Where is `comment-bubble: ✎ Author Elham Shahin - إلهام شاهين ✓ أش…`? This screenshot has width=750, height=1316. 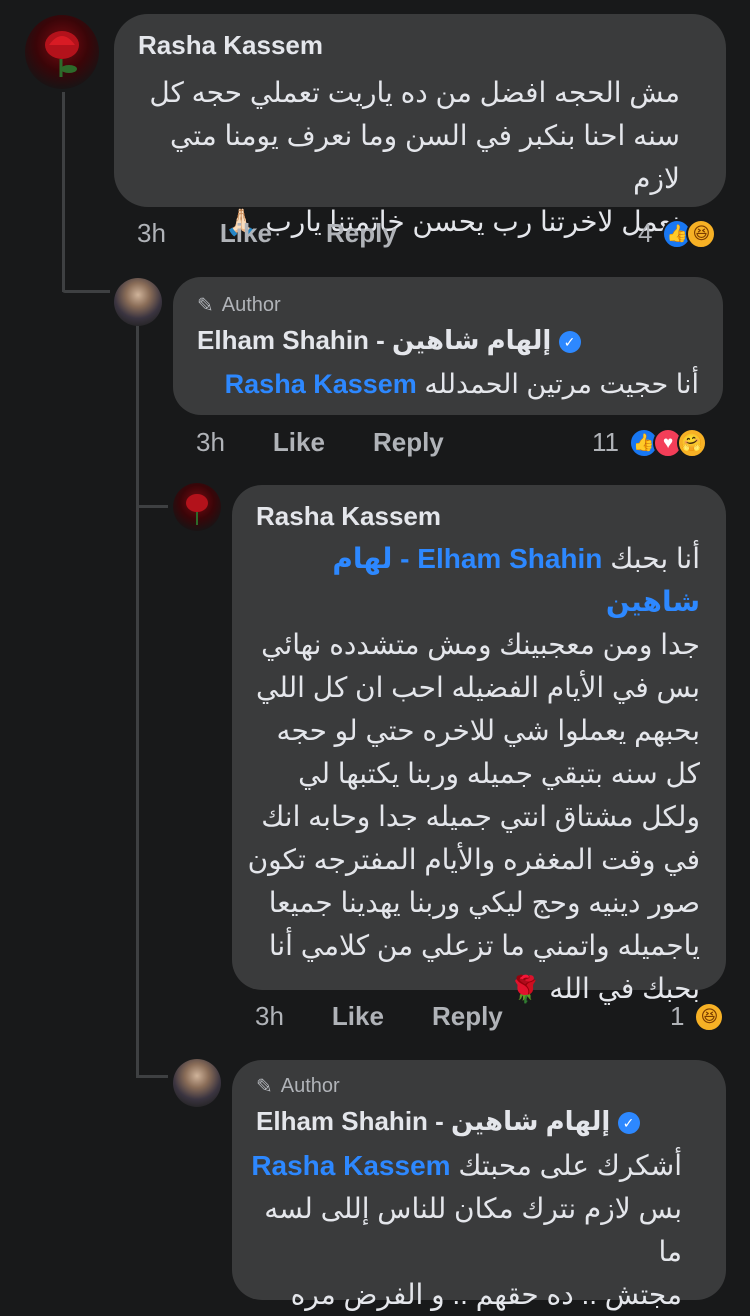 comment-bubble: ✎ Author Elham Shahin - إلهام شاهين ✓ أش… is located at coordinates (479, 1185).